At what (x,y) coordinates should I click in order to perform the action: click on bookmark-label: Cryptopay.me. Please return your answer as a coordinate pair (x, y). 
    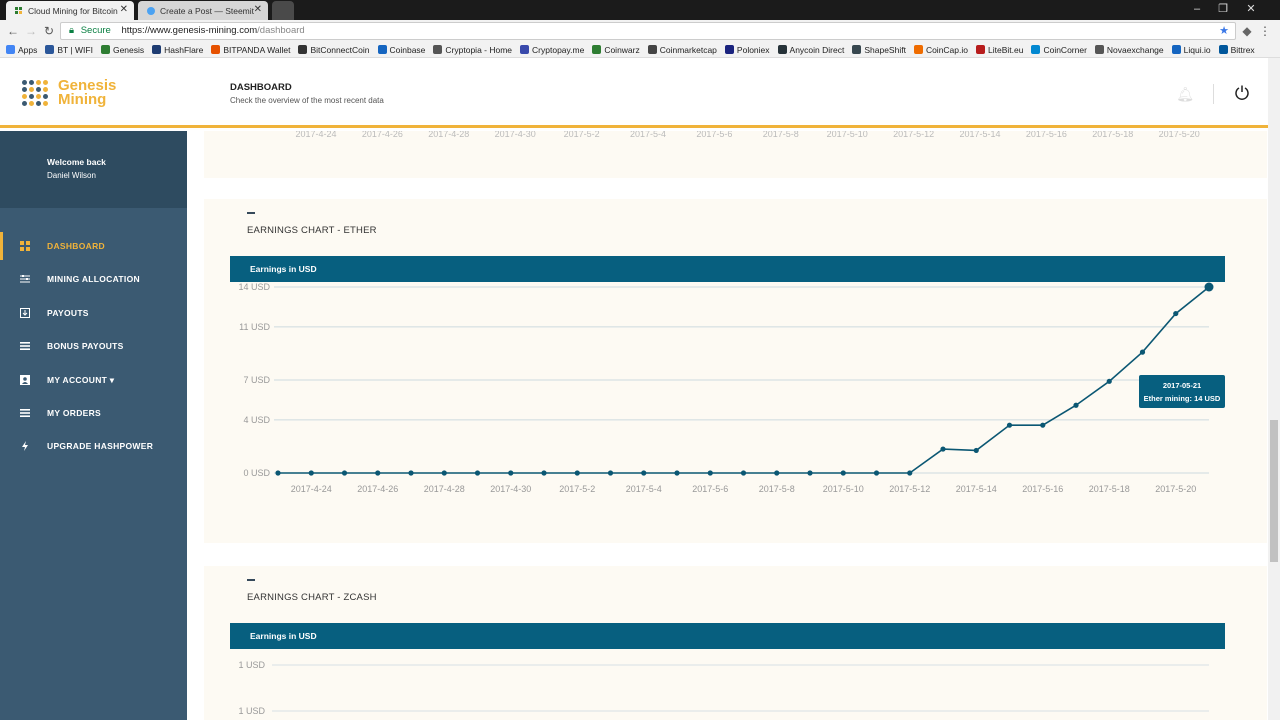
    Looking at the image, I should click on (558, 49).